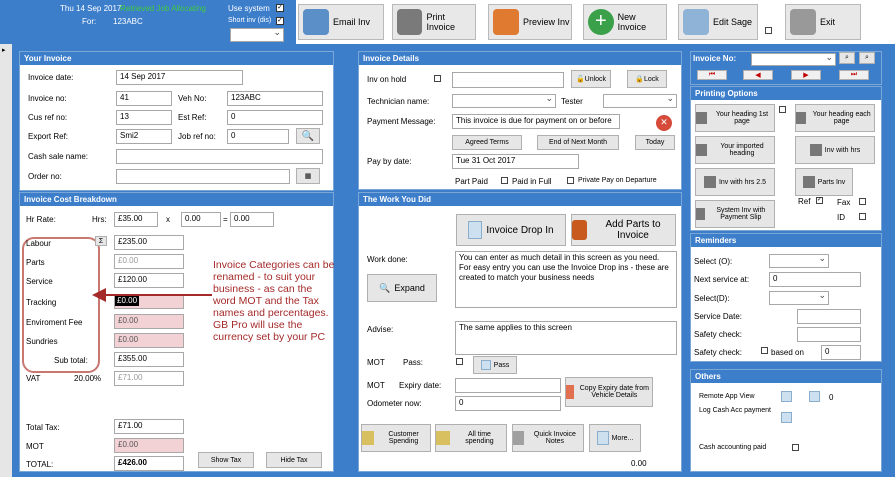 Image resolution: width=895 pixels, height=477 pixels. Describe the element at coordinates (504, 180) in the screenshot. I see `part-paid-checkbox` at that location.